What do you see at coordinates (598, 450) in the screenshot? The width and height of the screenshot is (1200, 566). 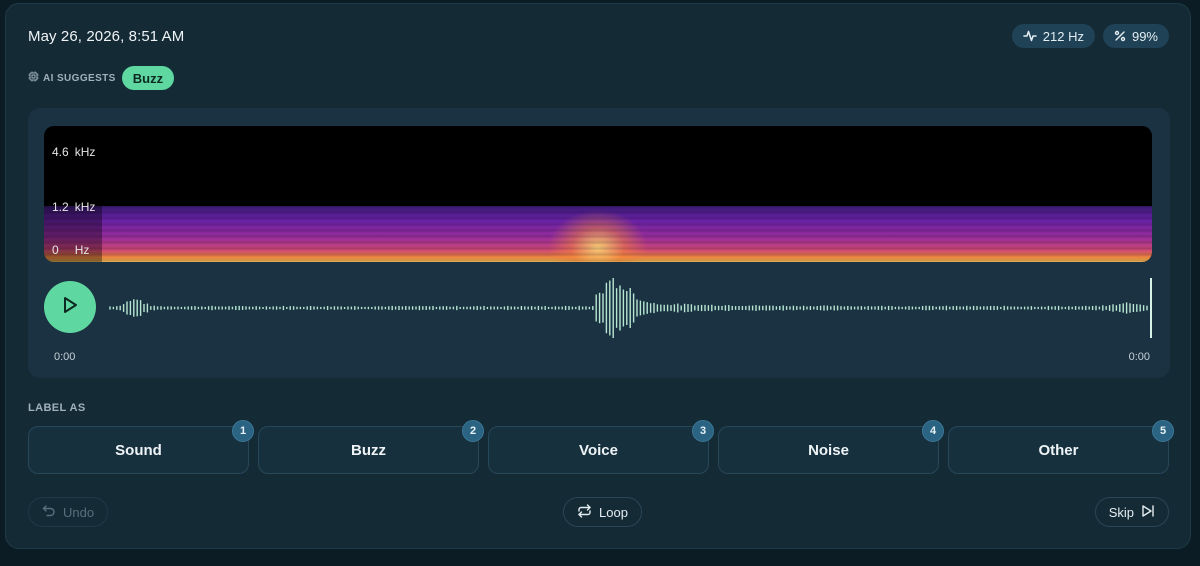 I see `label-text: Voice` at bounding box center [598, 450].